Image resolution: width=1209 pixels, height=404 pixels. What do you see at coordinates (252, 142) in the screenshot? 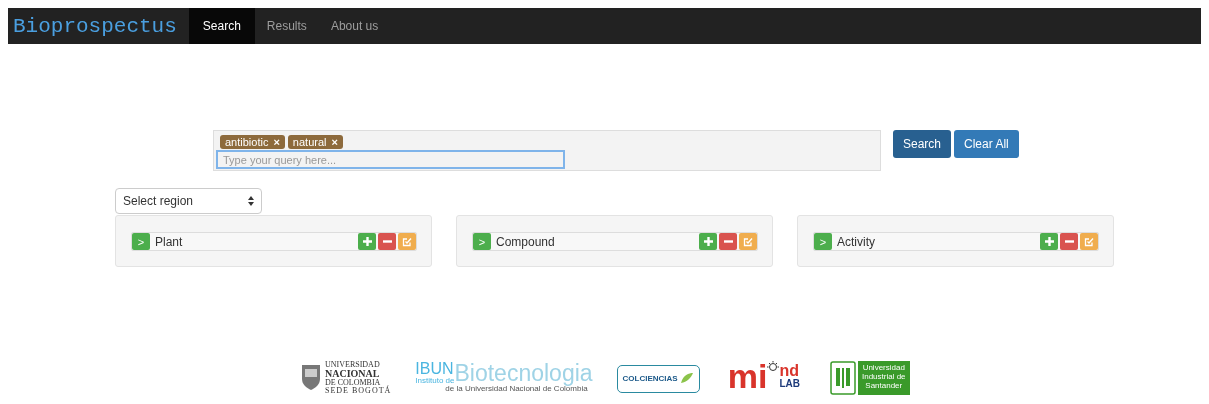
I see `tag-chip: antibiotic ×` at bounding box center [252, 142].